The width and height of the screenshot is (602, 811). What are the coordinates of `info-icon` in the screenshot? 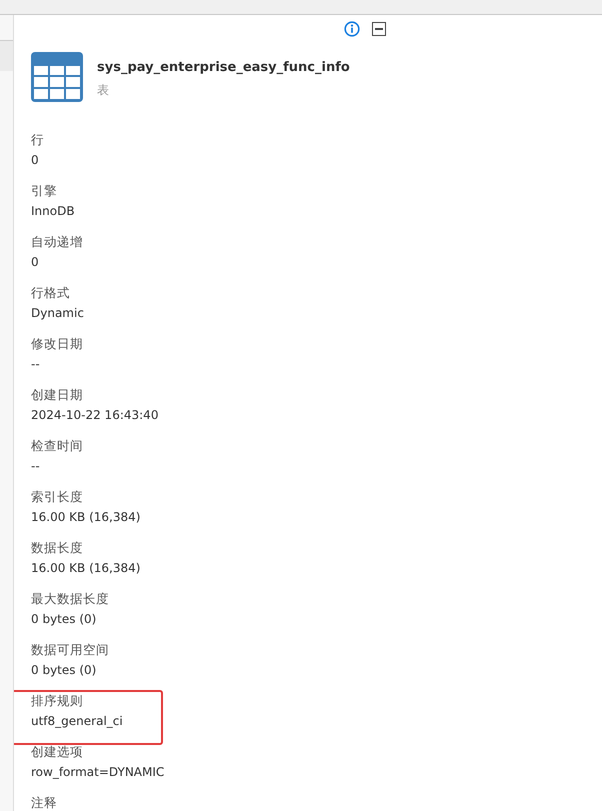 It's located at (352, 29).